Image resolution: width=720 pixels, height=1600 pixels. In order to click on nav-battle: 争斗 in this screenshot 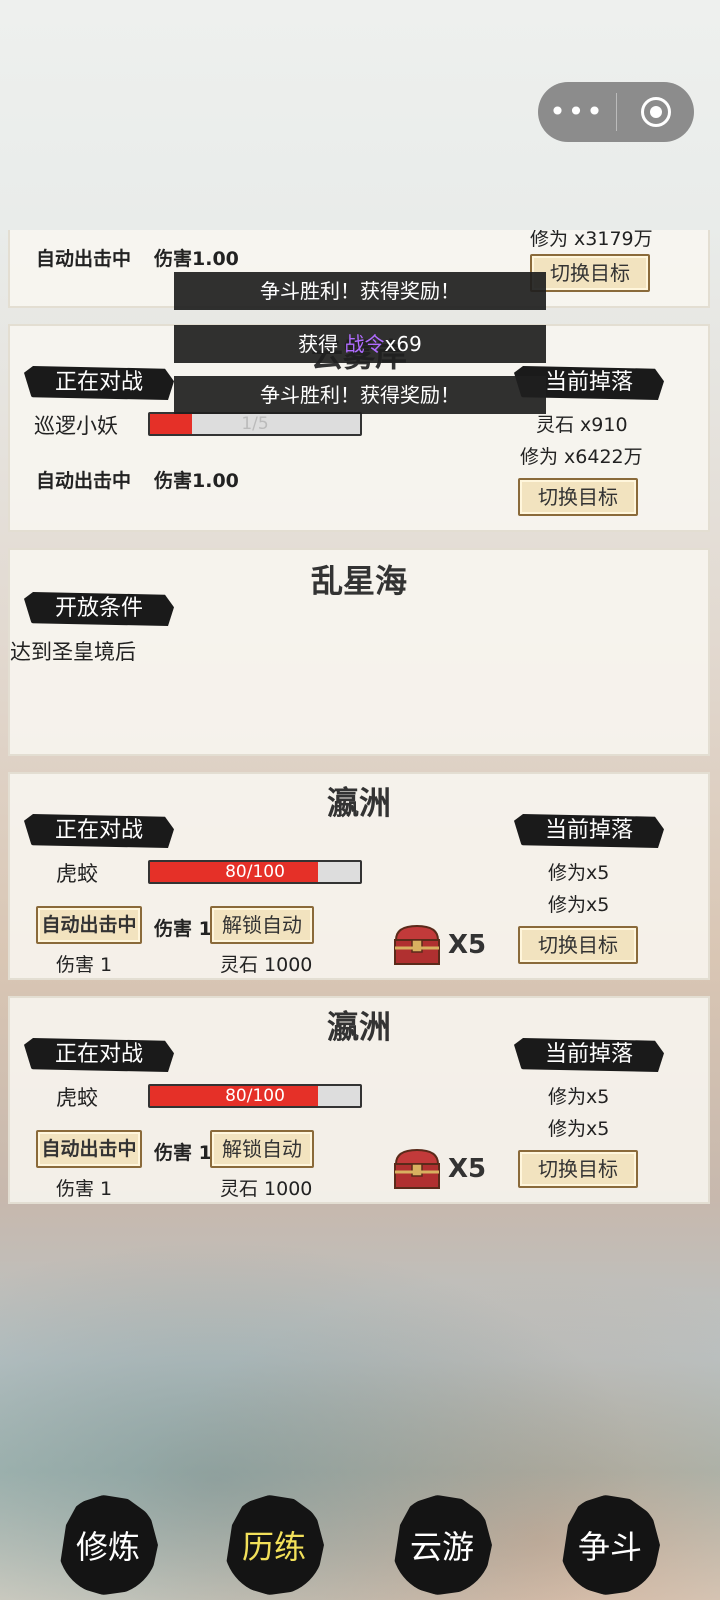, I will do `click(610, 1545)`.